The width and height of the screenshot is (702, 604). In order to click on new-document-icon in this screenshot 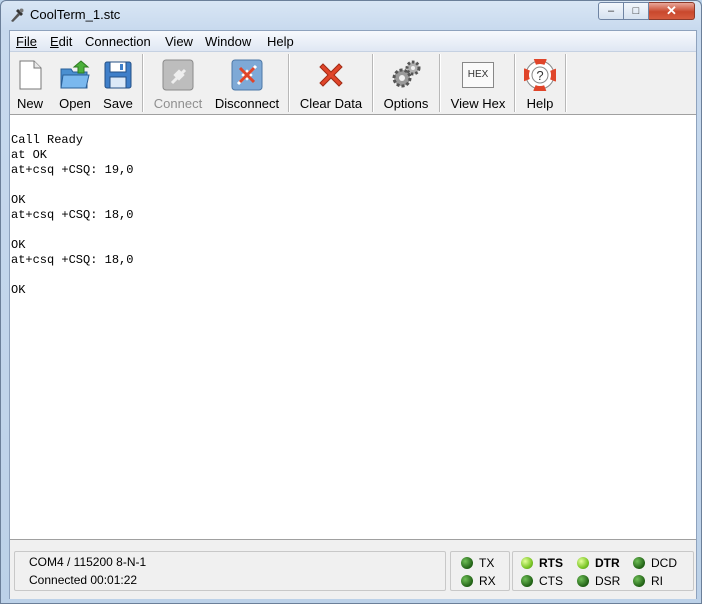, I will do `click(30, 75)`.